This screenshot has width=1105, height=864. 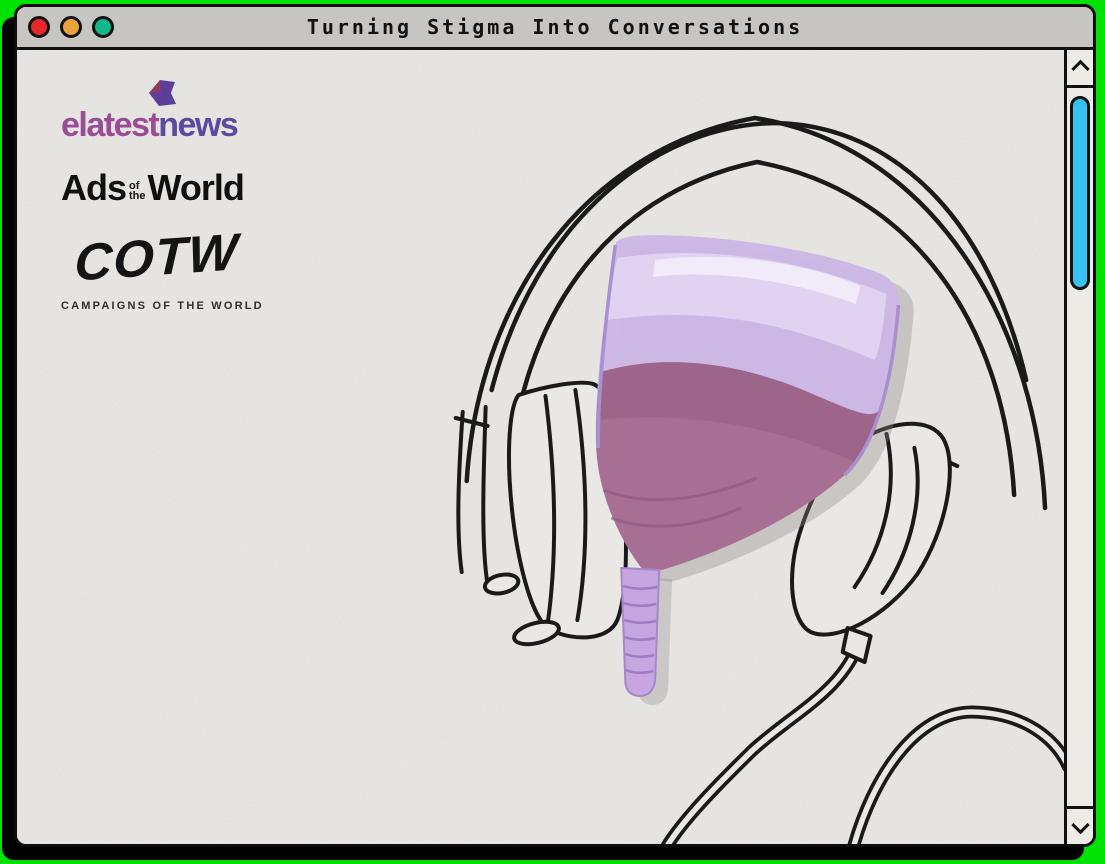 What do you see at coordinates (103, 27) in the screenshot?
I see `zoom-button` at bounding box center [103, 27].